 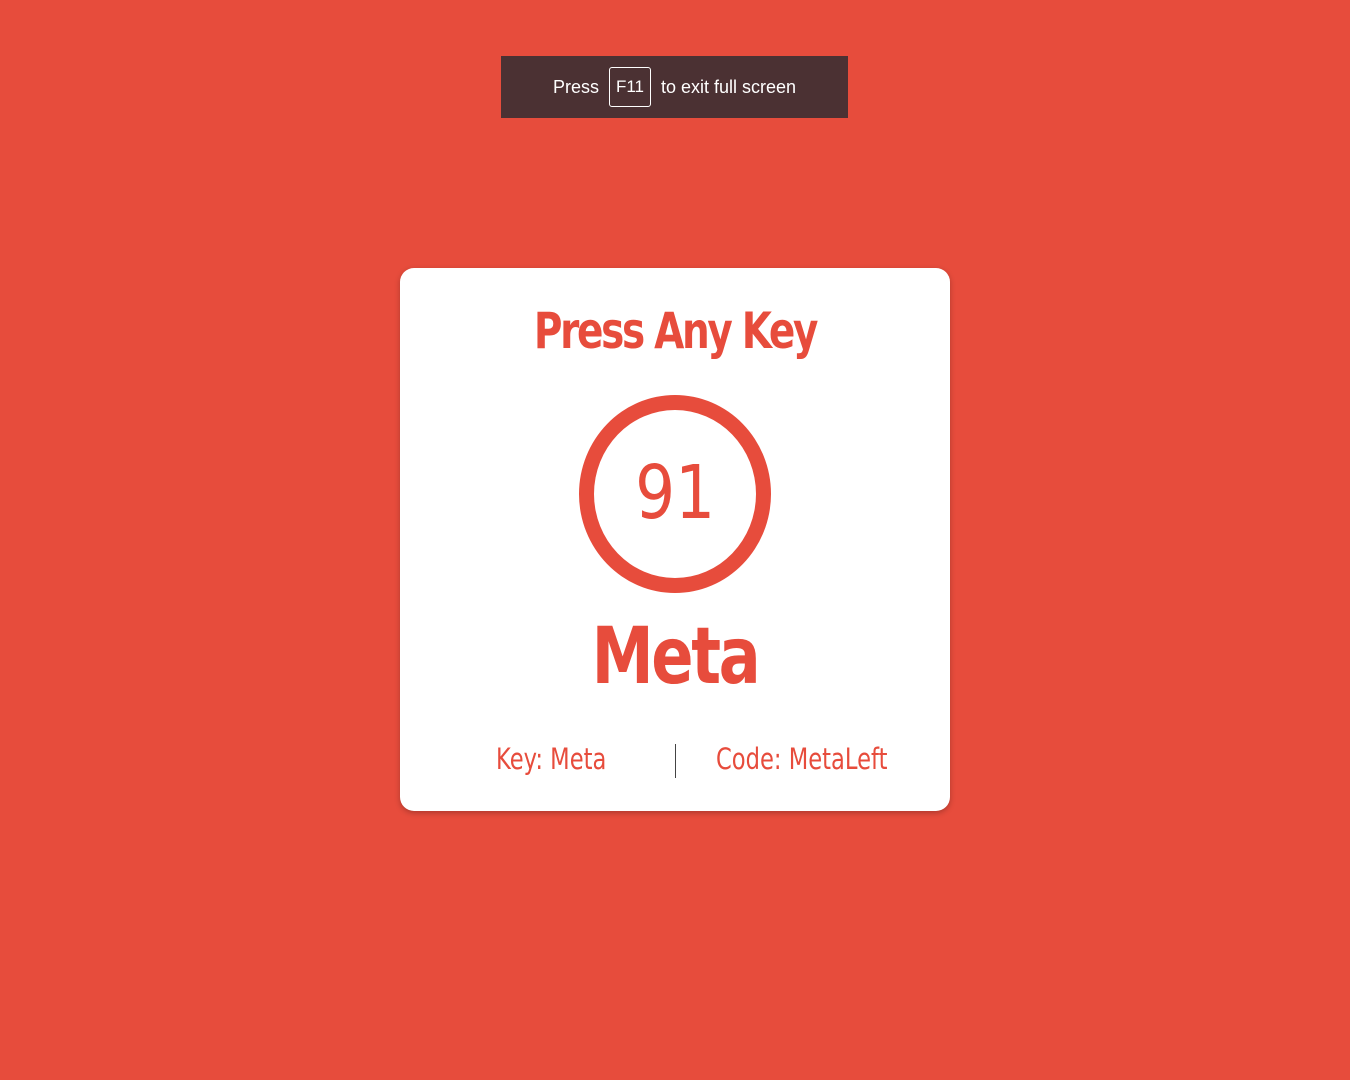 What do you see at coordinates (676, 657) in the screenshot?
I see `key-name-display: Meta` at bounding box center [676, 657].